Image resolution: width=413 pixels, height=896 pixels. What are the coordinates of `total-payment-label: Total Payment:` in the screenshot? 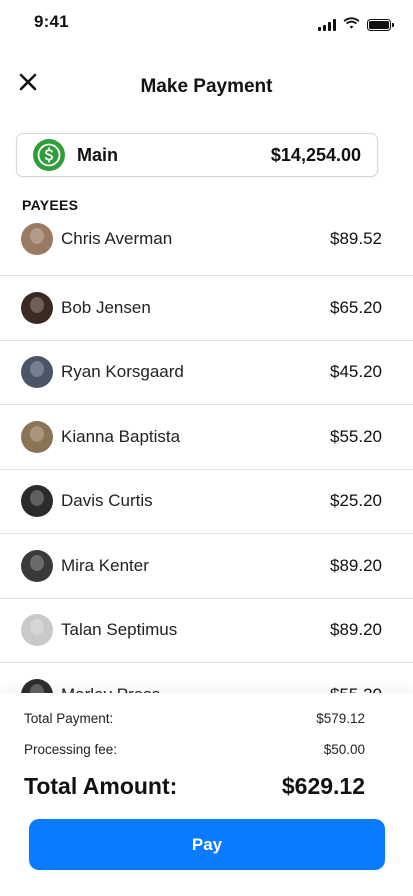 It's located at (69, 718).